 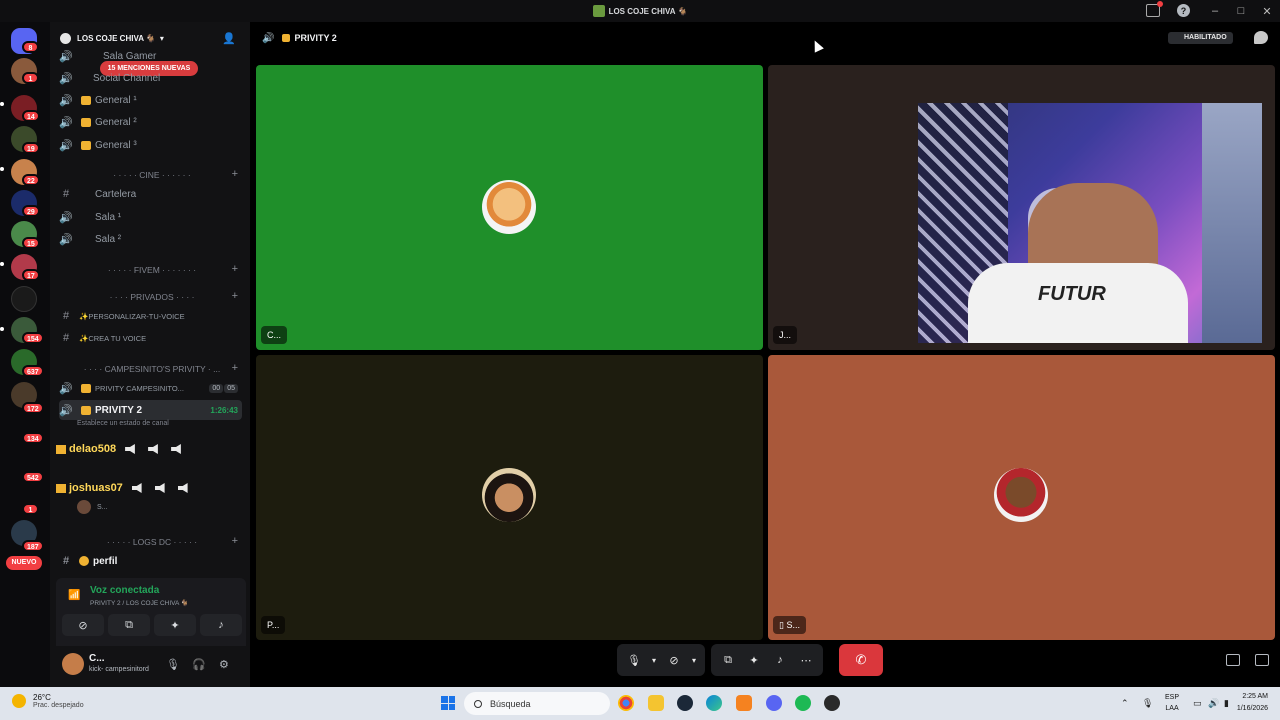 I want to click on edge-icon, so click(x=714, y=703).